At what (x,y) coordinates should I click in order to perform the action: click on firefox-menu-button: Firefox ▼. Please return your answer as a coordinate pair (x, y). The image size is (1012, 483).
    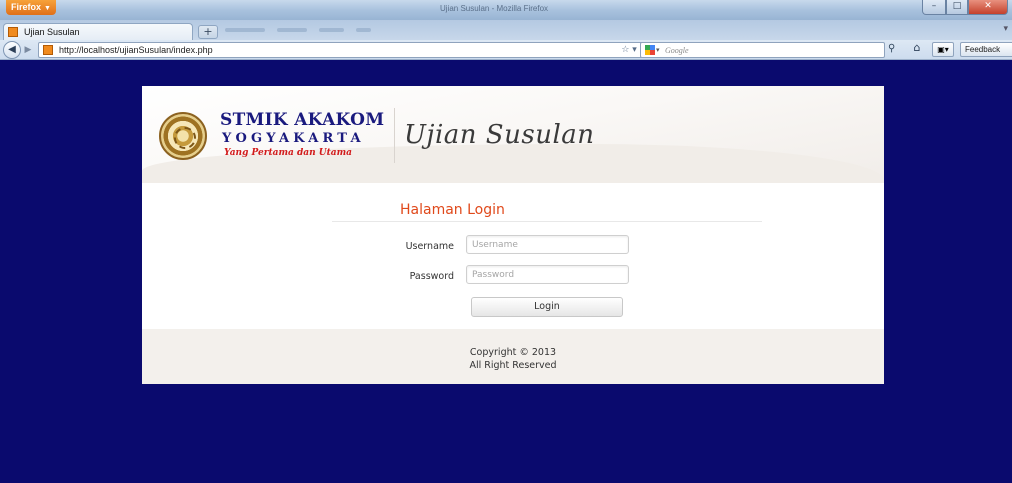
    Looking at the image, I should click on (31, 7).